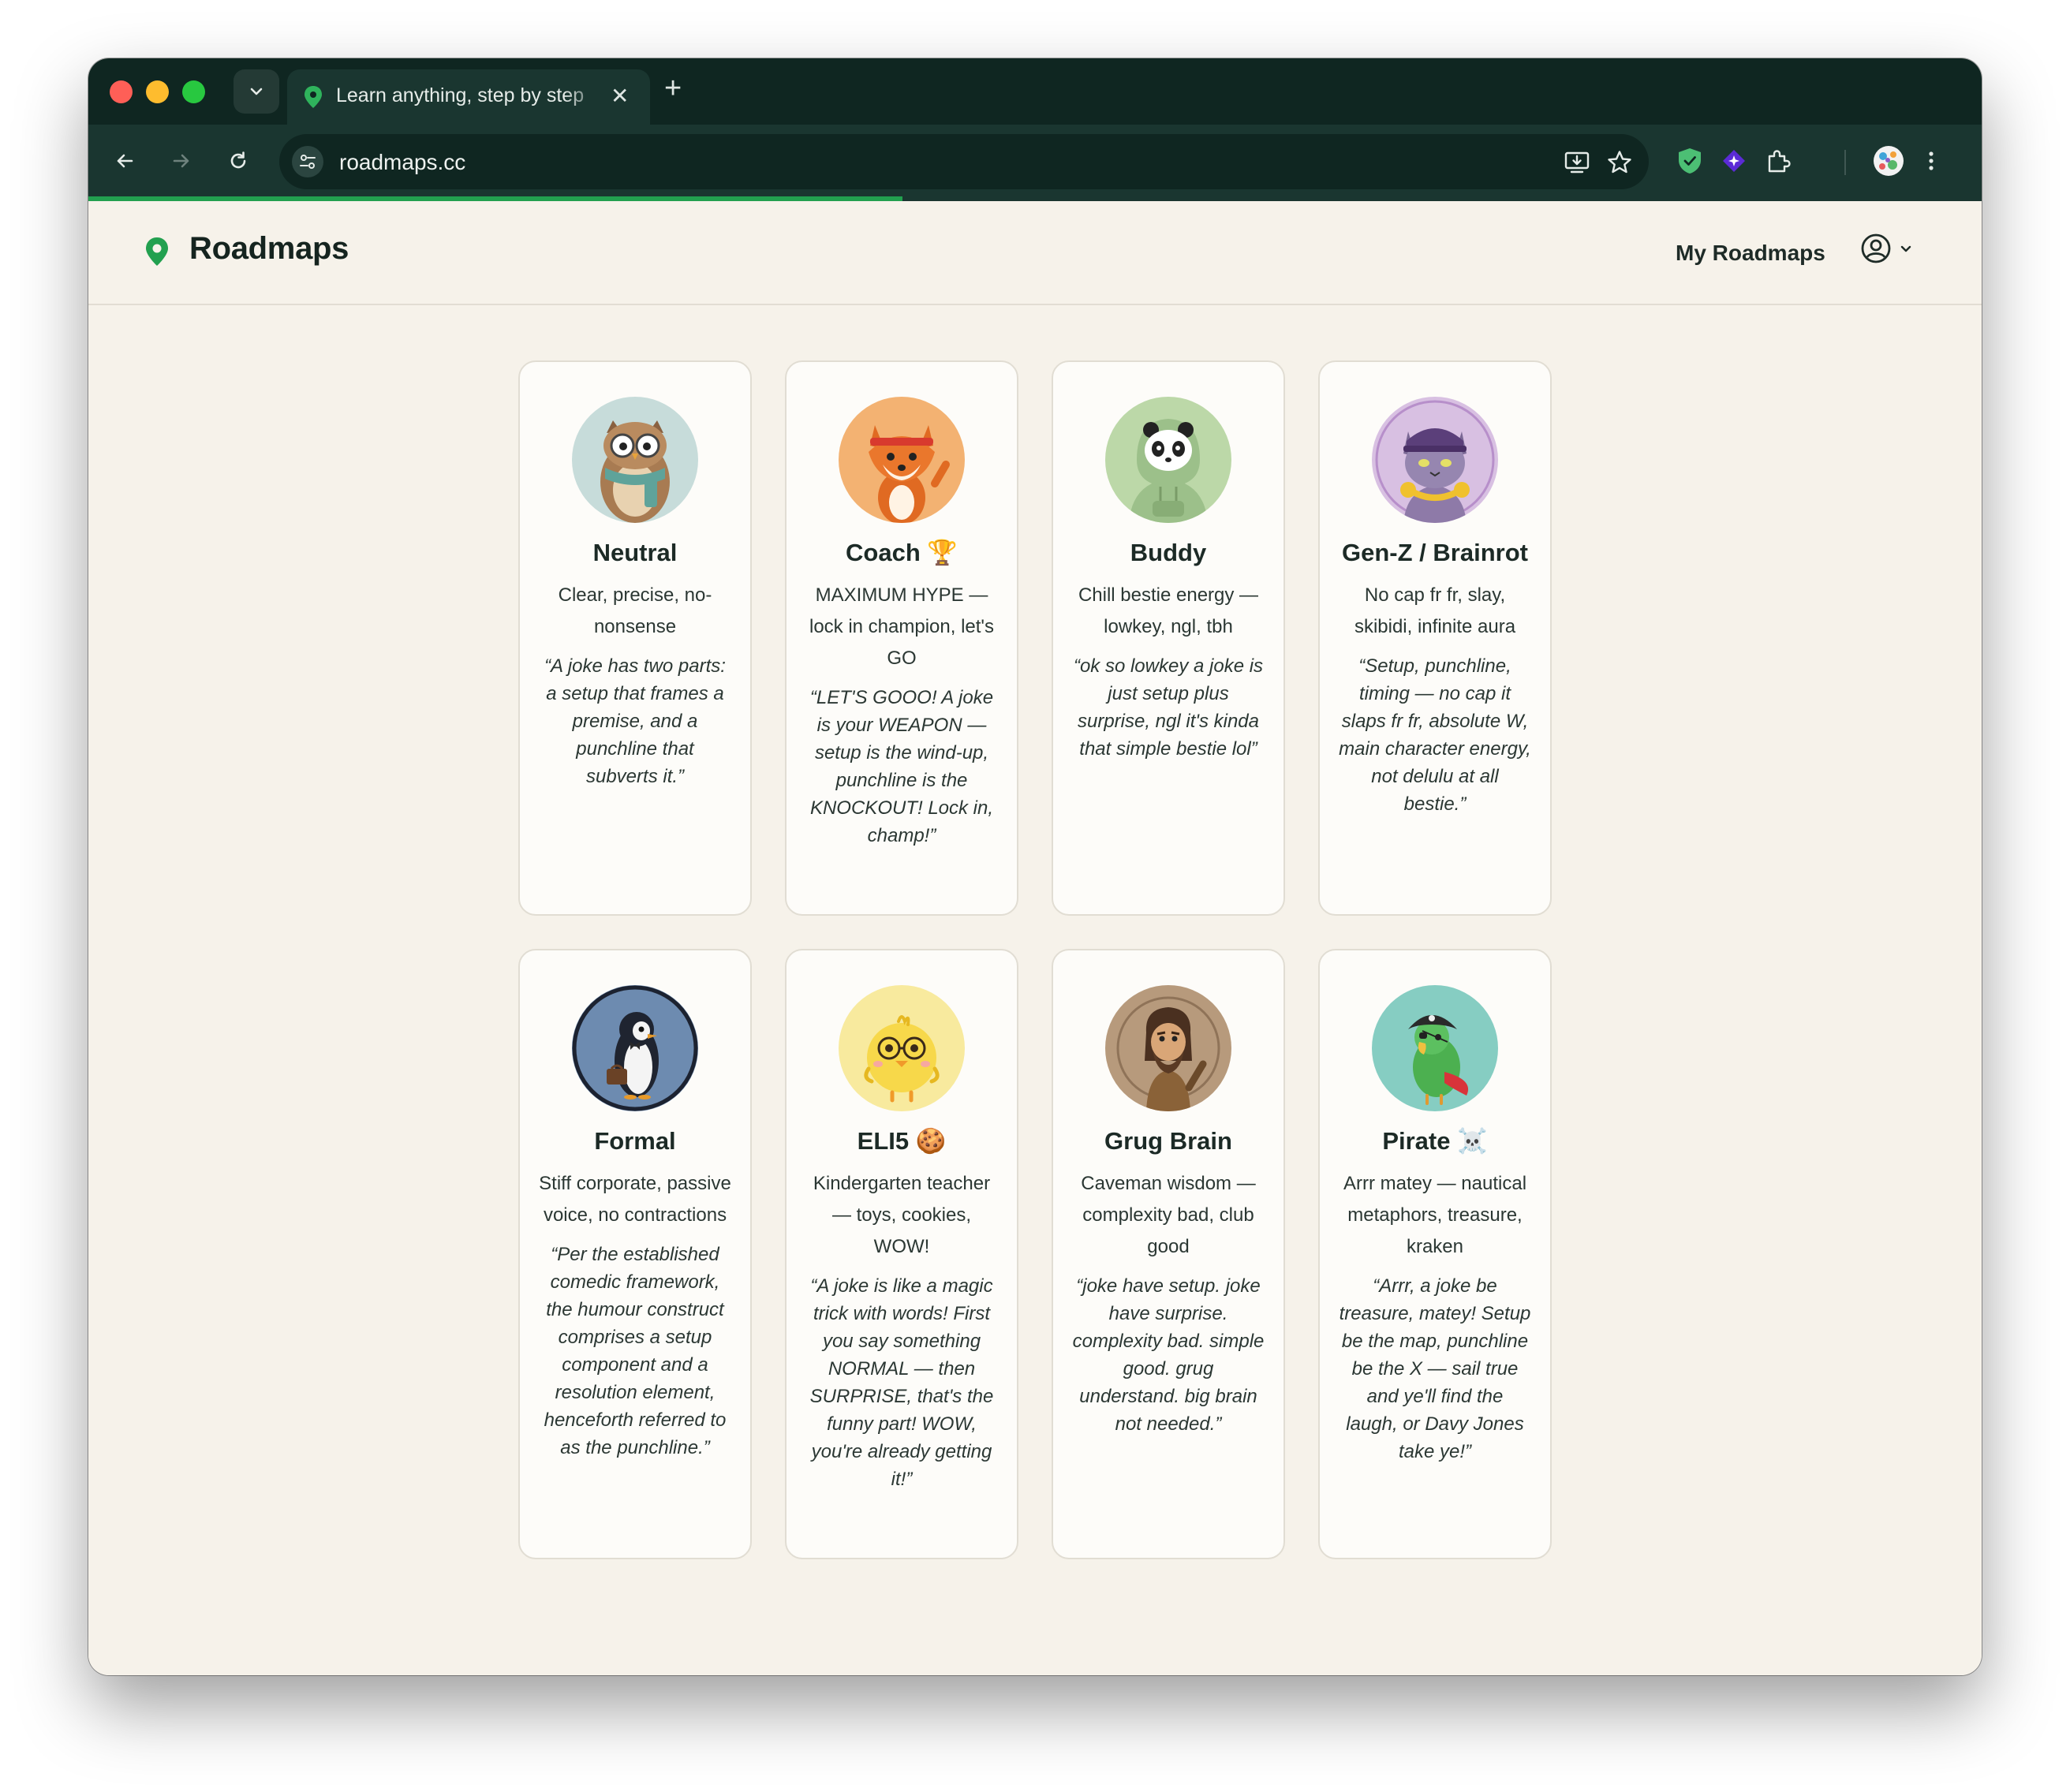 This screenshot has height=1792, width=2070. Describe the element at coordinates (1168, 610) in the screenshot. I see `persona-description: Chill bestie energy — lowkey, ngl, tbh` at that location.